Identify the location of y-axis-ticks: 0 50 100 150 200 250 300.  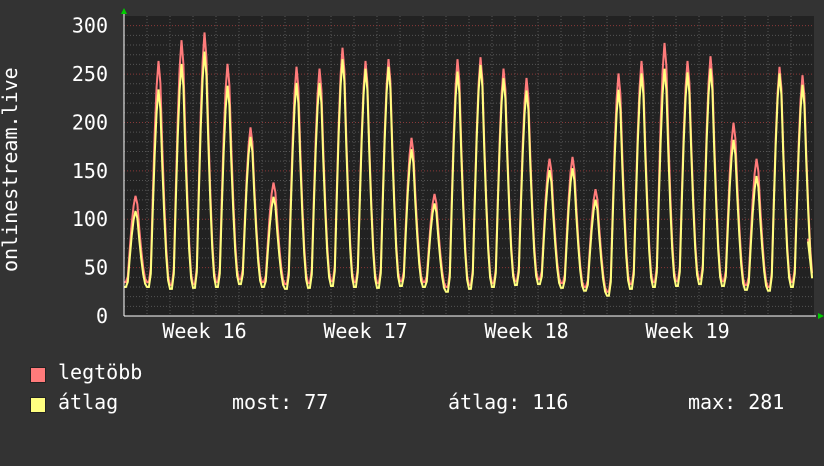
(90, 171).